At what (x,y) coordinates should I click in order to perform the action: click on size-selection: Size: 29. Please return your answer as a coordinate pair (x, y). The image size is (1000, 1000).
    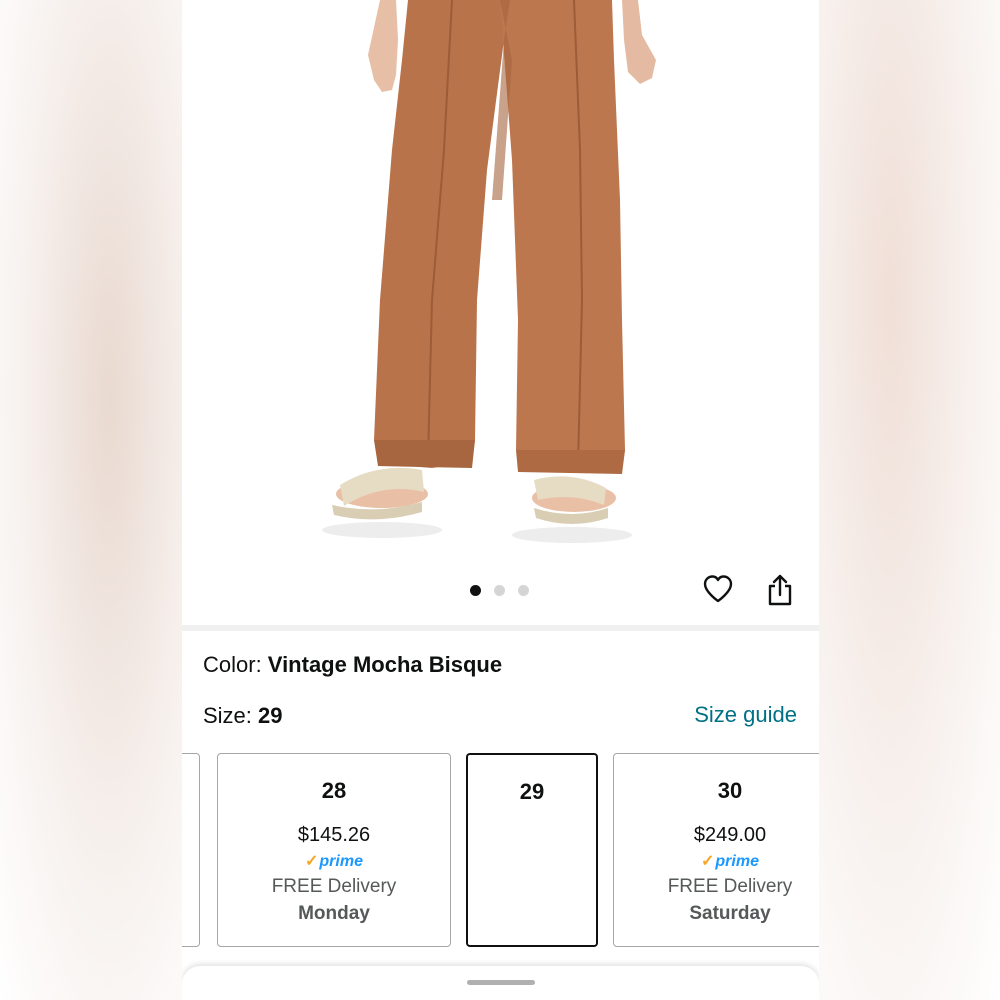
    Looking at the image, I should click on (243, 716).